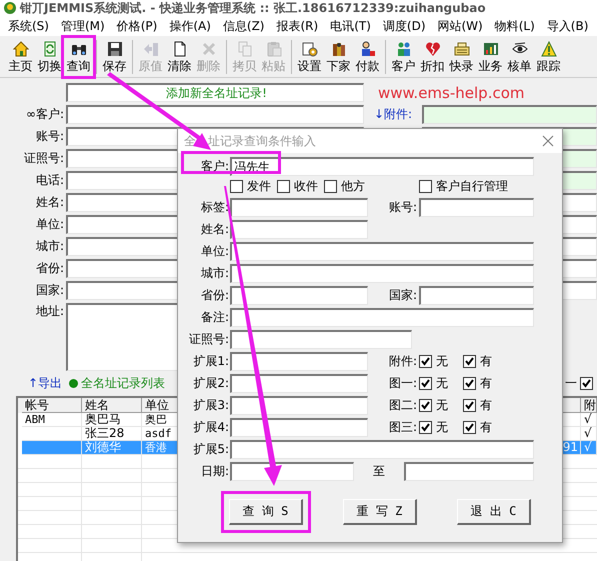  I want to click on field-label: 客户:, so click(215, 166).